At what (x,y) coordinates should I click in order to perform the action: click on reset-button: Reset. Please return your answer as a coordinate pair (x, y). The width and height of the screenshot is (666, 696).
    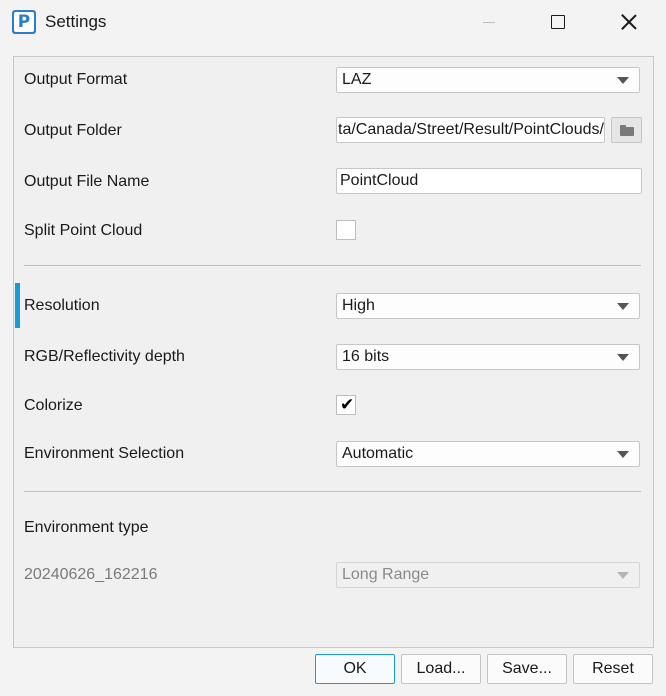
    Looking at the image, I should click on (613, 669).